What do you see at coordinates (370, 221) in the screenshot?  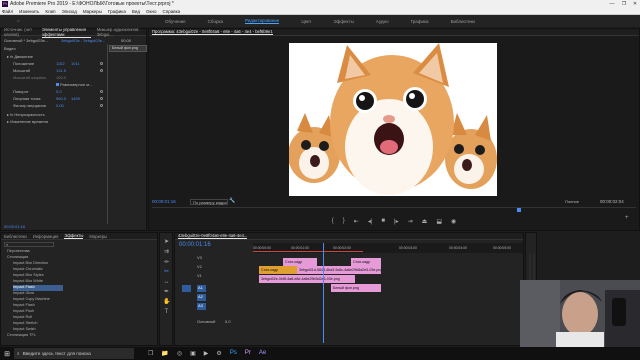 I see `step-back-icon: ◂|` at bounding box center [370, 221].